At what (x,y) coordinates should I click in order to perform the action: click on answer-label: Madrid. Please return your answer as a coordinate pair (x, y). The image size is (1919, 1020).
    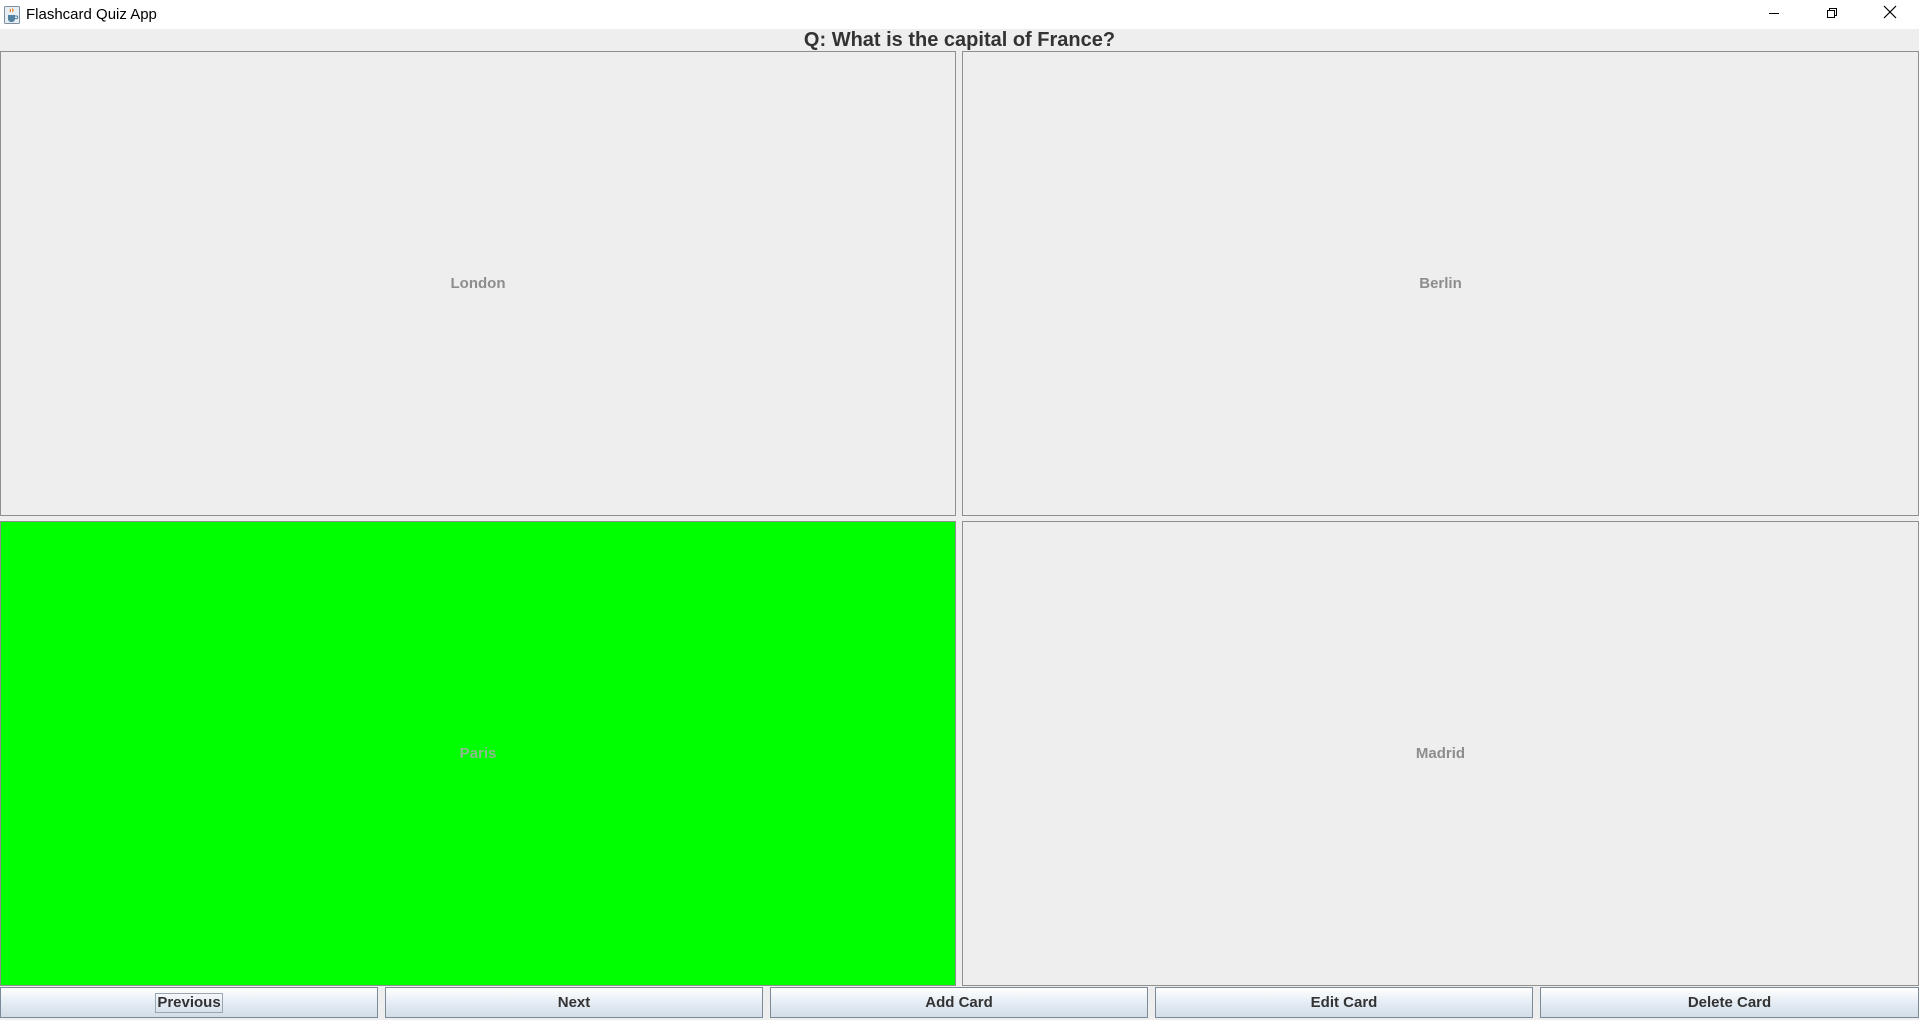
    Looking at the image, I should click on (1440, 753).